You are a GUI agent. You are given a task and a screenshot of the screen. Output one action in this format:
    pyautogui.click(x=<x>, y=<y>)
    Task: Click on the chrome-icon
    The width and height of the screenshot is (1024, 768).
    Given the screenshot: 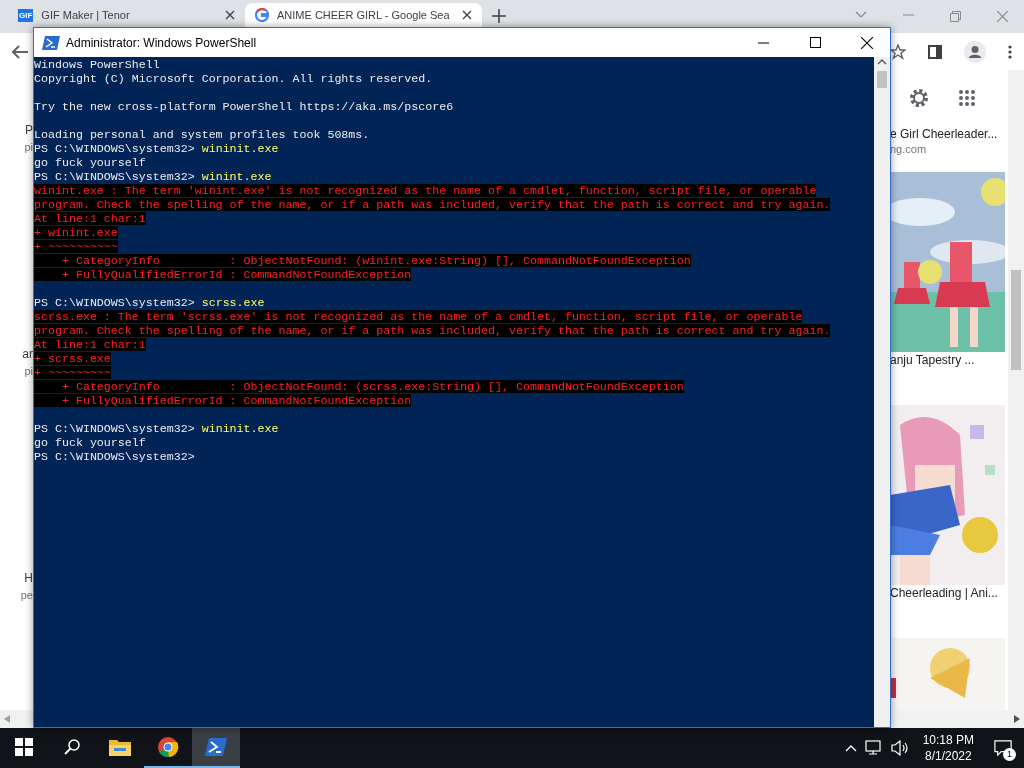 What is the action you would take?
    pyautogui.click(x=168, y=747)
    